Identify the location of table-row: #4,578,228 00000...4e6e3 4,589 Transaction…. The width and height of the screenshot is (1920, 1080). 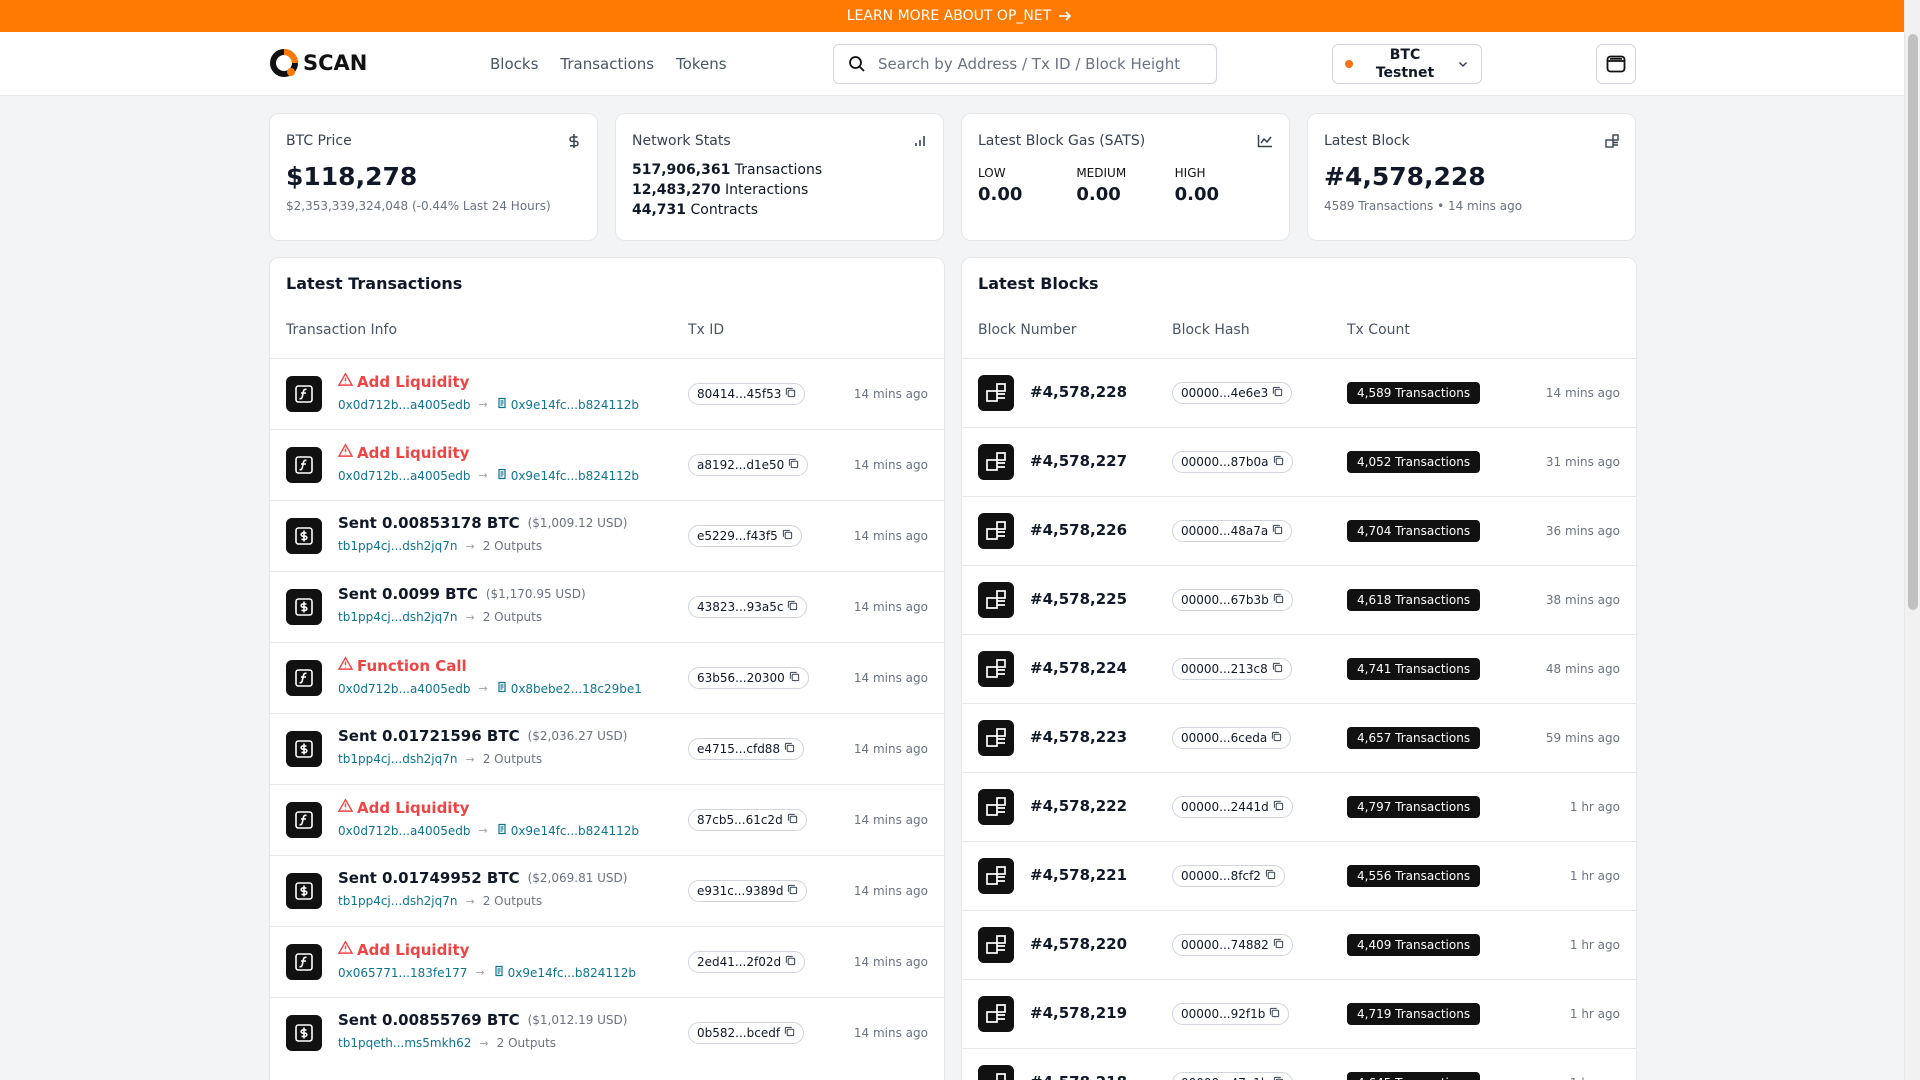
(1299, 392).